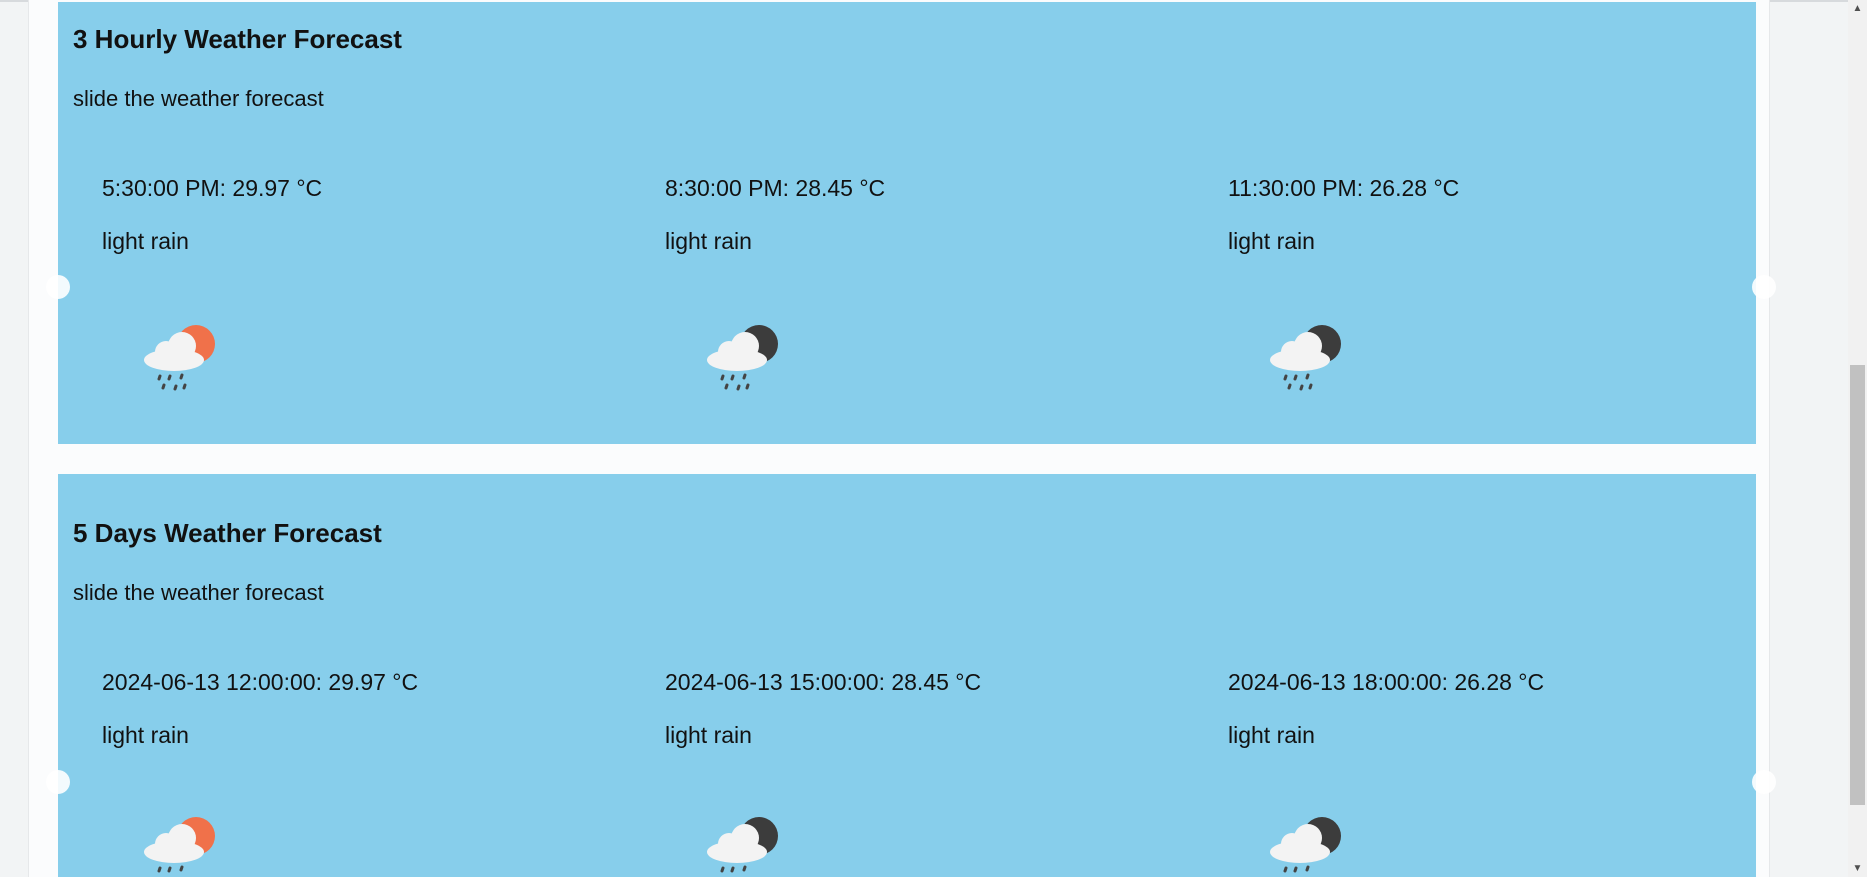 Image resolution: width=1867 pixels, height=877 pixels. I want to click on daily-slide-2: 2024-06-13 15:00:00: 28.45 °C light rain, so click(896, 675).